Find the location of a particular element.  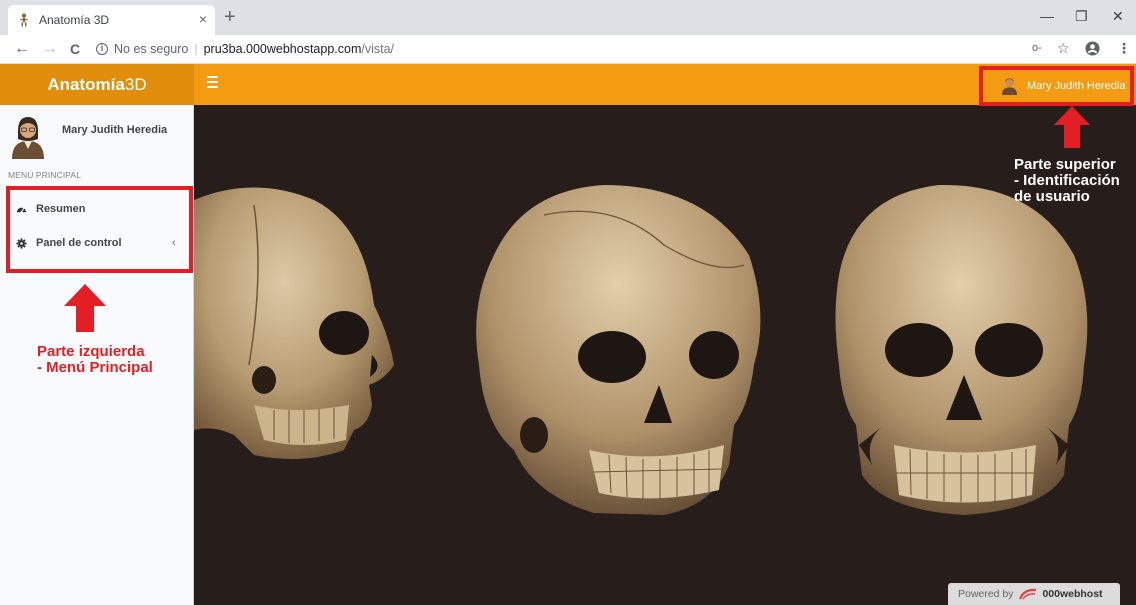

url-path: /vista/ is located at coordinates (378, 49).